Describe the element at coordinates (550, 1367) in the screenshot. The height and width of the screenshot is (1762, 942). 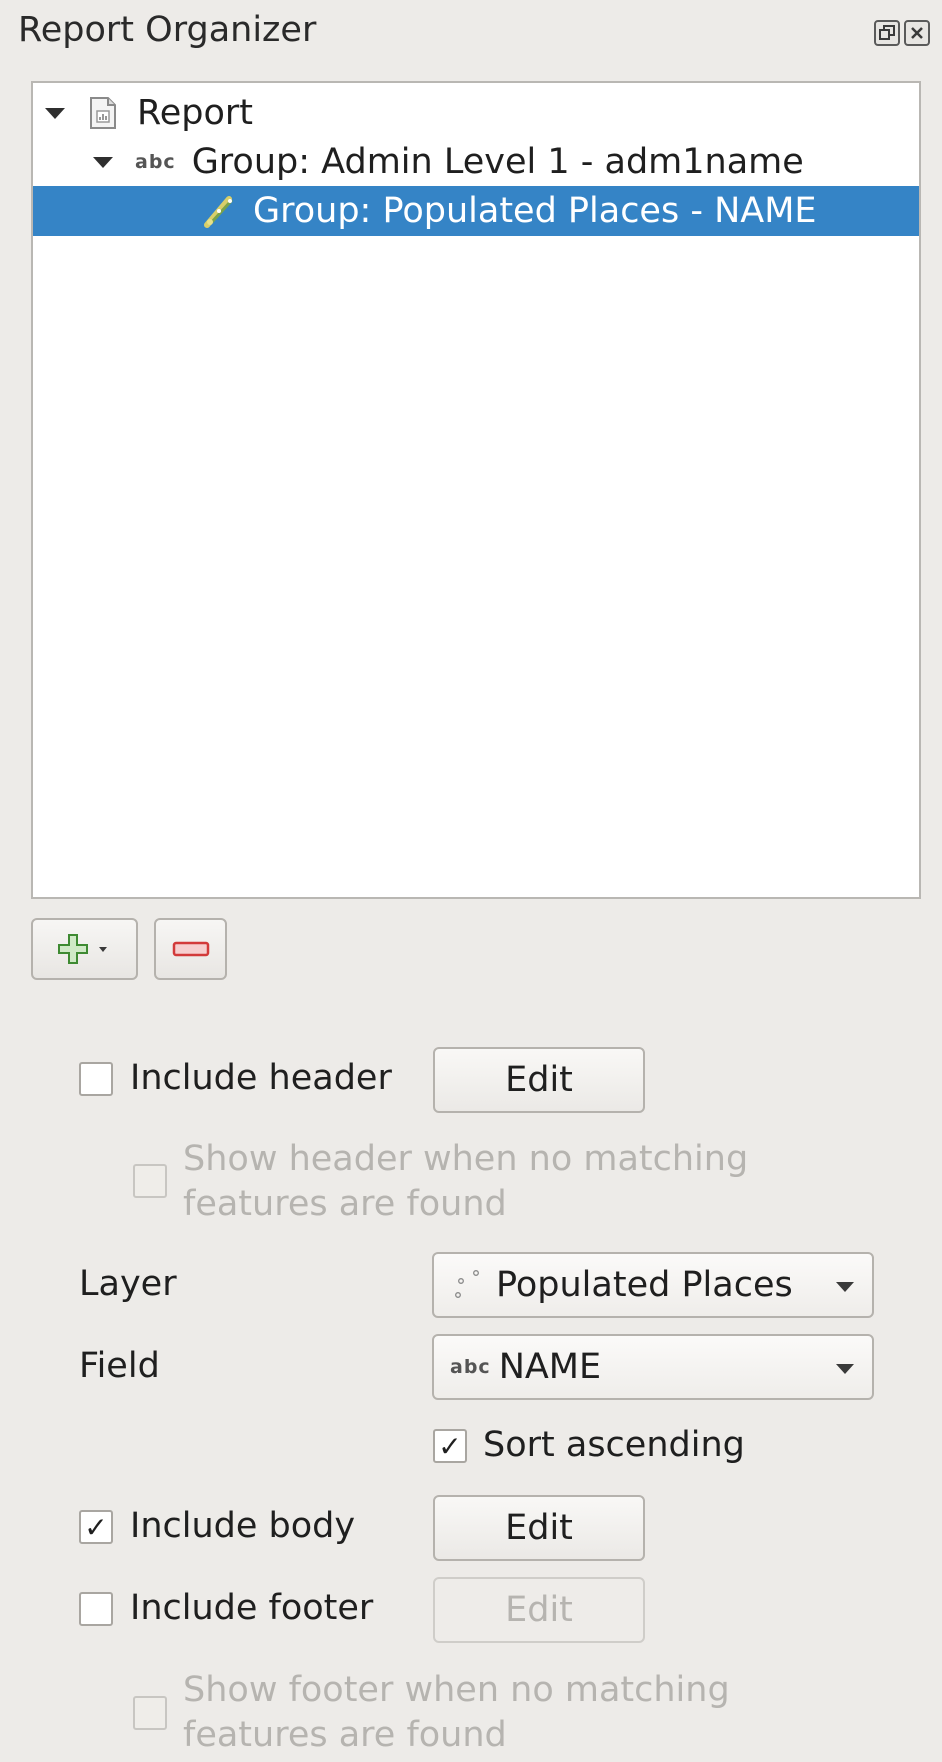
I see `field-value: NAME` at that location.